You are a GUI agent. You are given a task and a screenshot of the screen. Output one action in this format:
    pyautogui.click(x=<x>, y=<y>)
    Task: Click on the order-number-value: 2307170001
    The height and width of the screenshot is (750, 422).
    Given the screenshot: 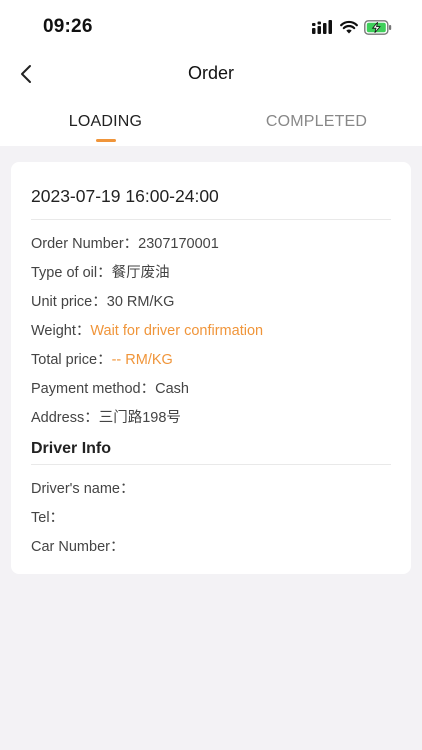 What is the action you would take?
    pyautogui.click(x=178, y=244)
    